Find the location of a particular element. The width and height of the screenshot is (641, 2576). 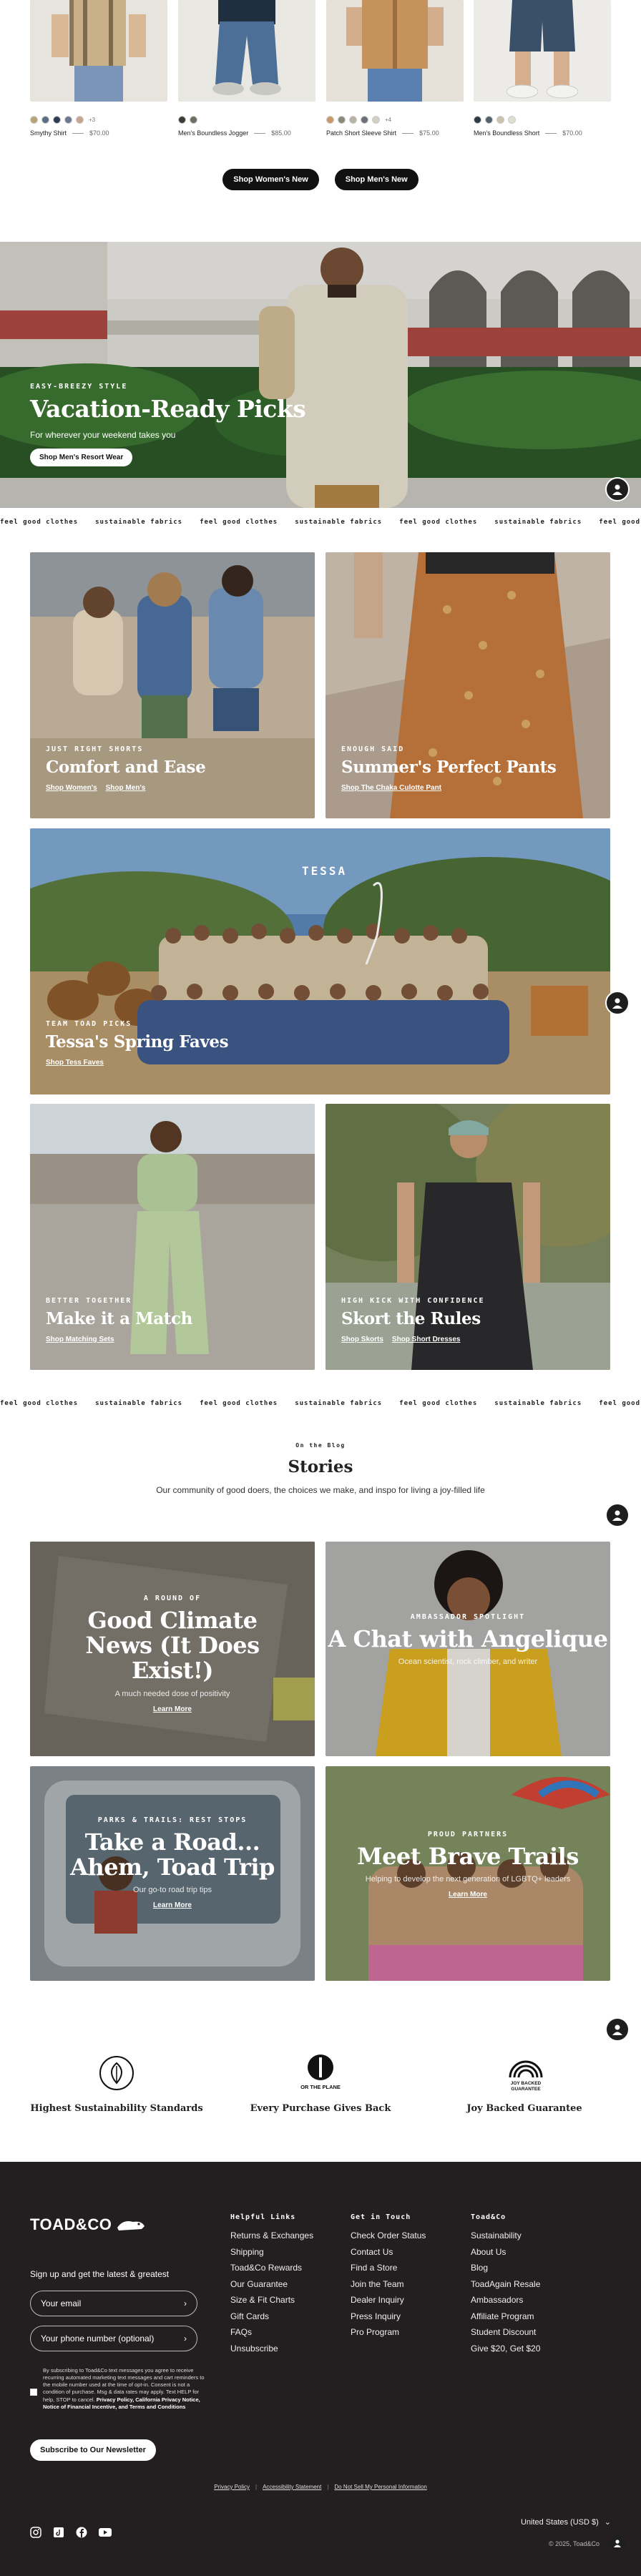

product-card: +3 Smythy Shirt $70.00 is located at coordinates (98, 68).